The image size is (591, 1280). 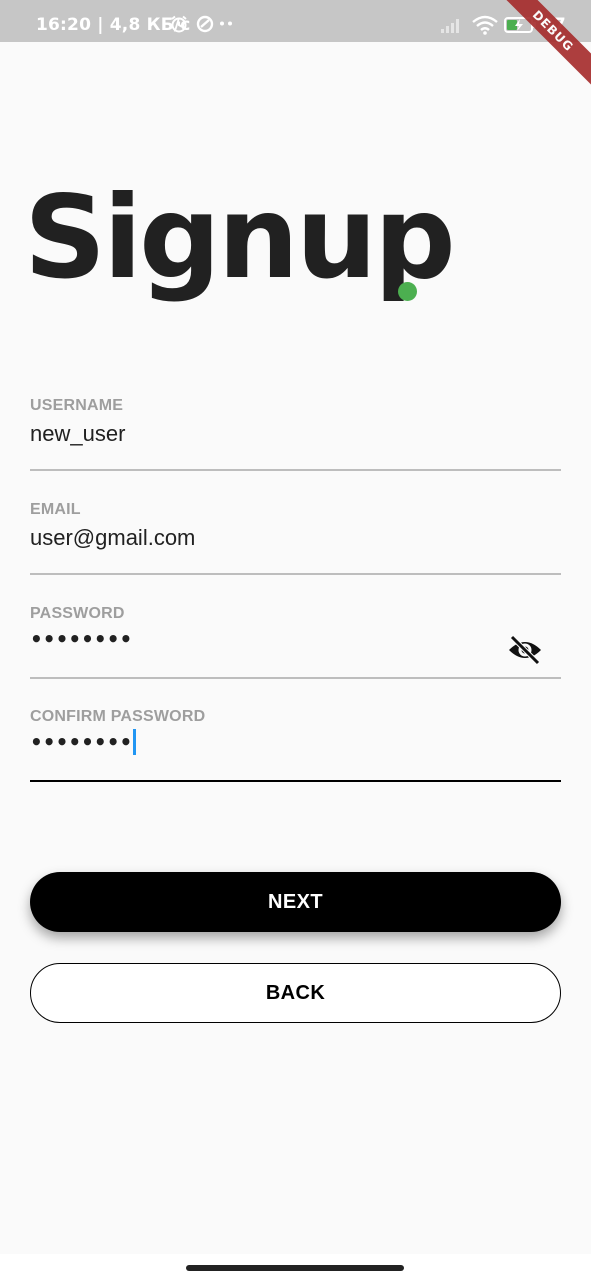 I want to click on password-underline, so click(x=295, y=678).